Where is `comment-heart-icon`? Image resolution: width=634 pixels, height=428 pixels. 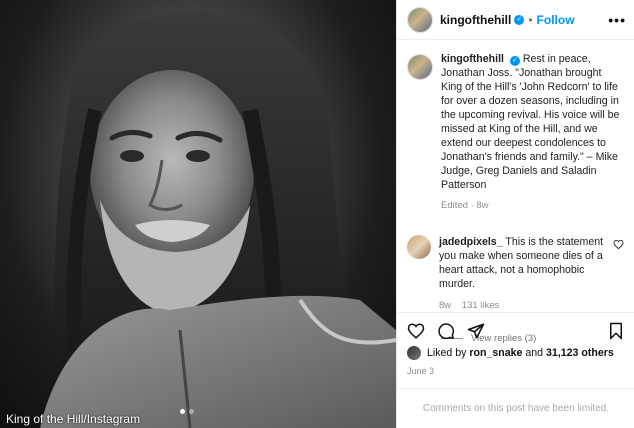 comment-heart-icon is located at coordinates (618, 276).